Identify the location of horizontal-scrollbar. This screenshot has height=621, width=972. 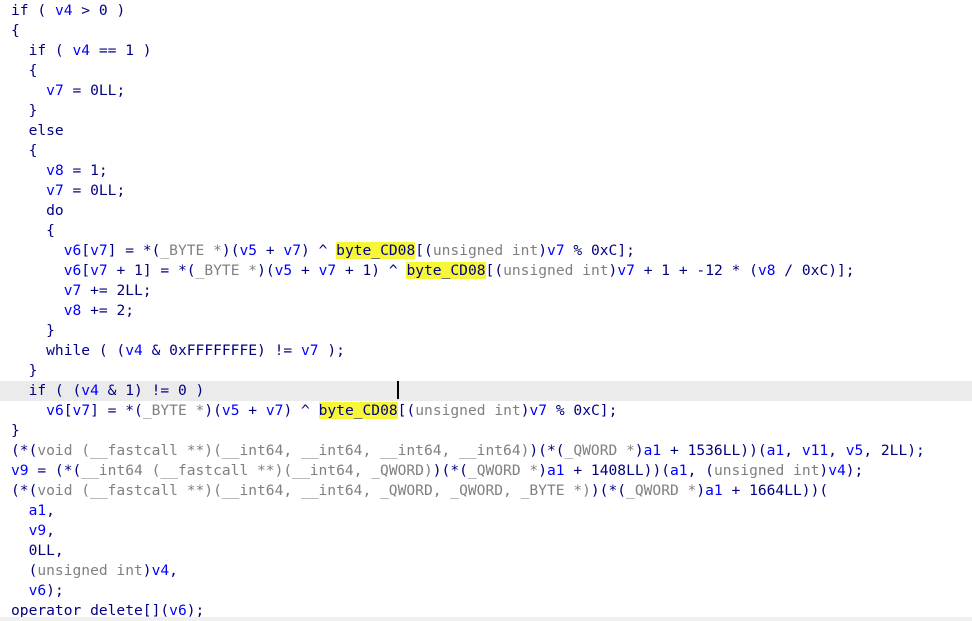
(486, 619).